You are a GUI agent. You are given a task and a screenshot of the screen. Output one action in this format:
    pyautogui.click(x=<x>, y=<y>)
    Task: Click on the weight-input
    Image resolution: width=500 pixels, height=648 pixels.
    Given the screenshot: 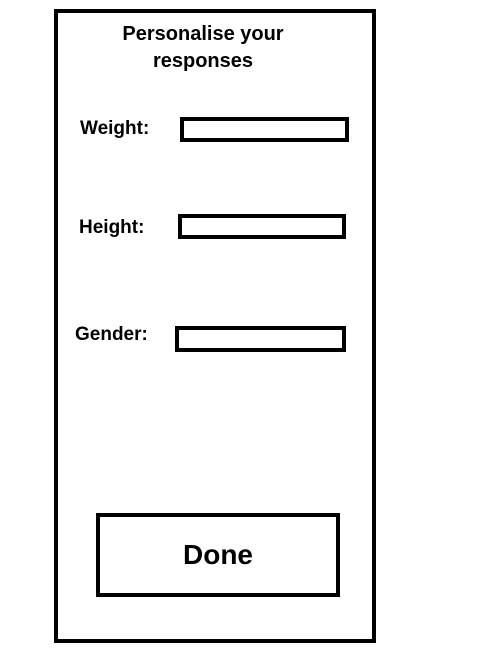 What is the action you would take?
    pyautogui.click(x=264, y=129)
    